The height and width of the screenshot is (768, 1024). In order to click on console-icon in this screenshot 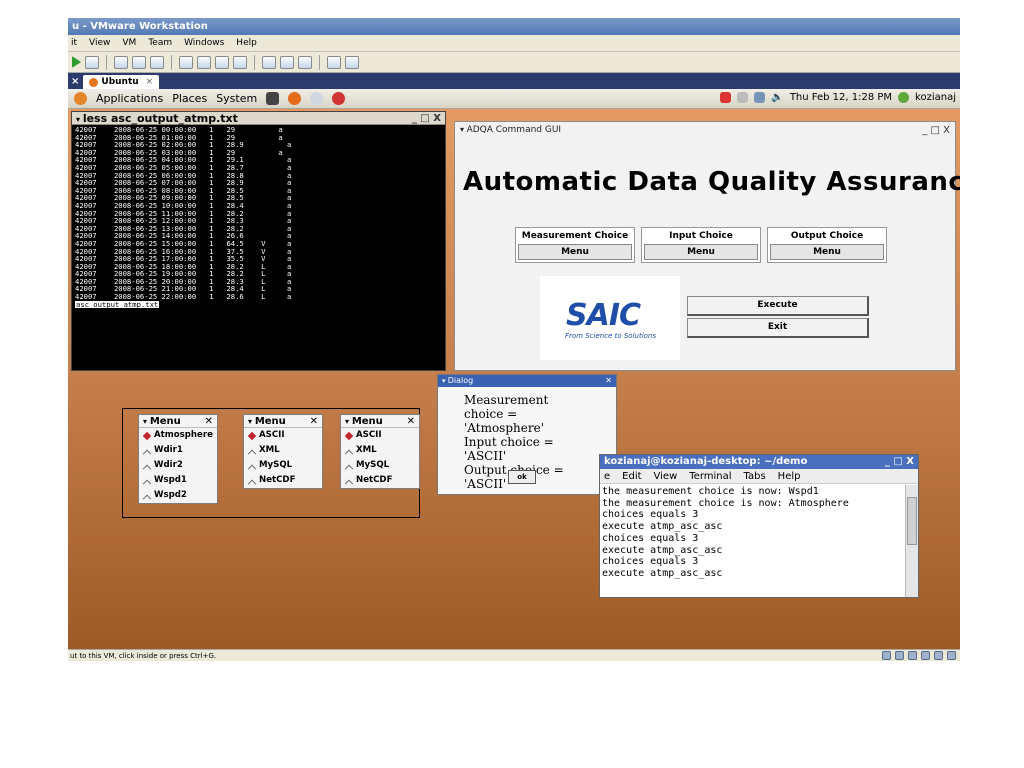, I will do `click(204, 62)`.